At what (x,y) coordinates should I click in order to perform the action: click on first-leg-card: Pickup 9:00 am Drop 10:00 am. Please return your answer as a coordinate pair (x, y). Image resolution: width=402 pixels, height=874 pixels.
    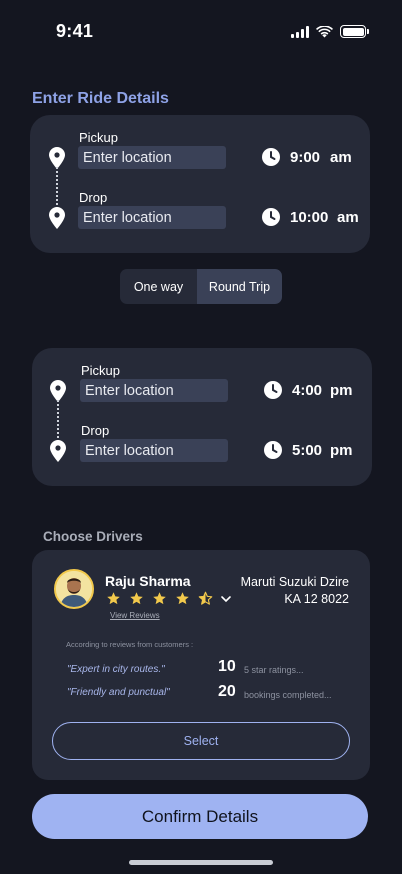
    Looking at the image, I should click on (200, 184).